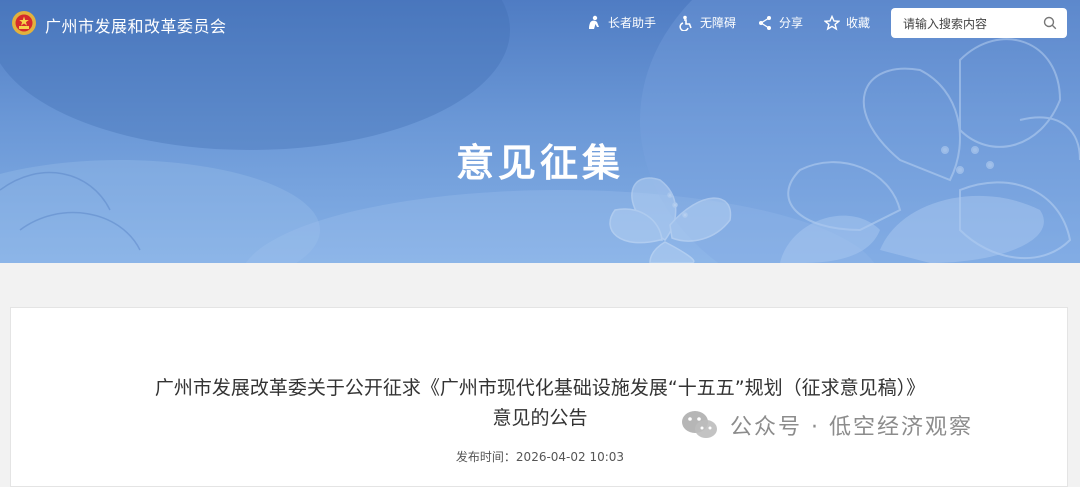  Describe the element at coordinates (1050, 23) in the screenshot. I see `search-icon` at that location.